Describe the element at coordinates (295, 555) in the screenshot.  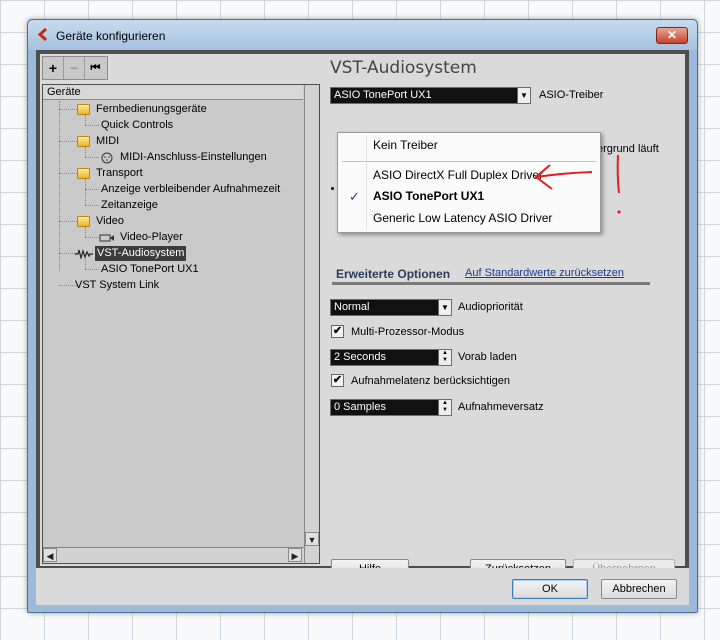
I see `scroll-right-icon: ▶` at that location.